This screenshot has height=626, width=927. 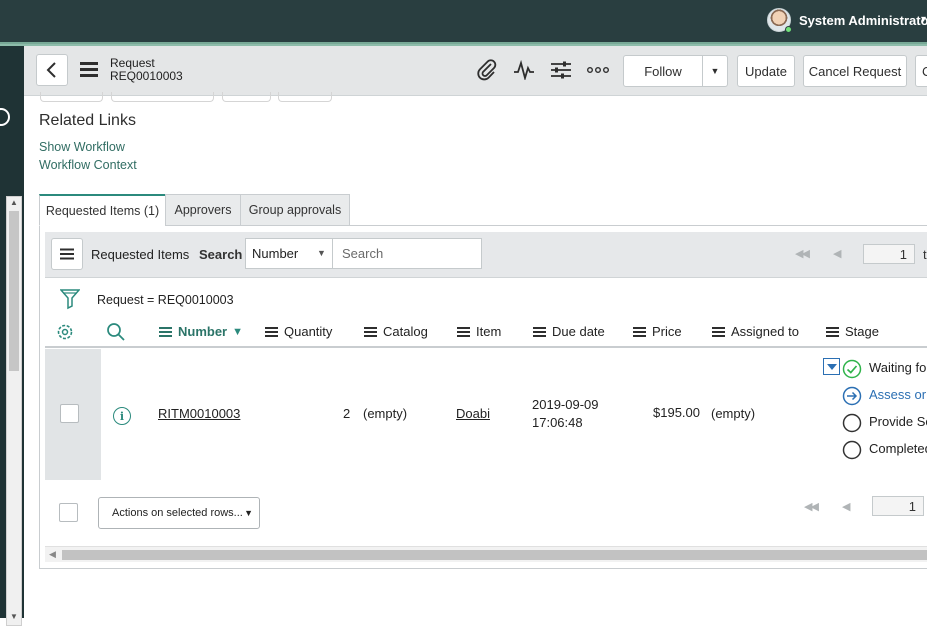 I want to click on column-header-assigned-to: Assigned to, so click(x=755, y=331).